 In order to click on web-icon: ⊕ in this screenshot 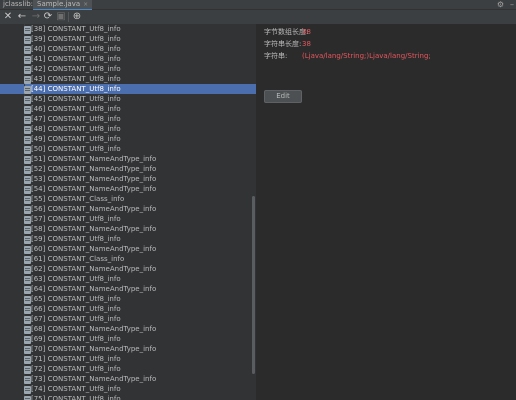, I will do `click(77, 17)`.